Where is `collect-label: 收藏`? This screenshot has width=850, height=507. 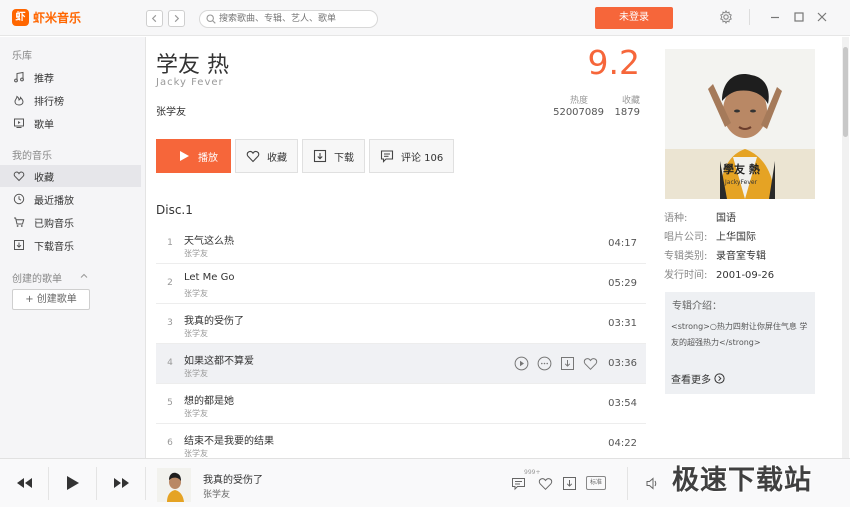 collect-label: 收藏 is located at coordinates (277, 158).